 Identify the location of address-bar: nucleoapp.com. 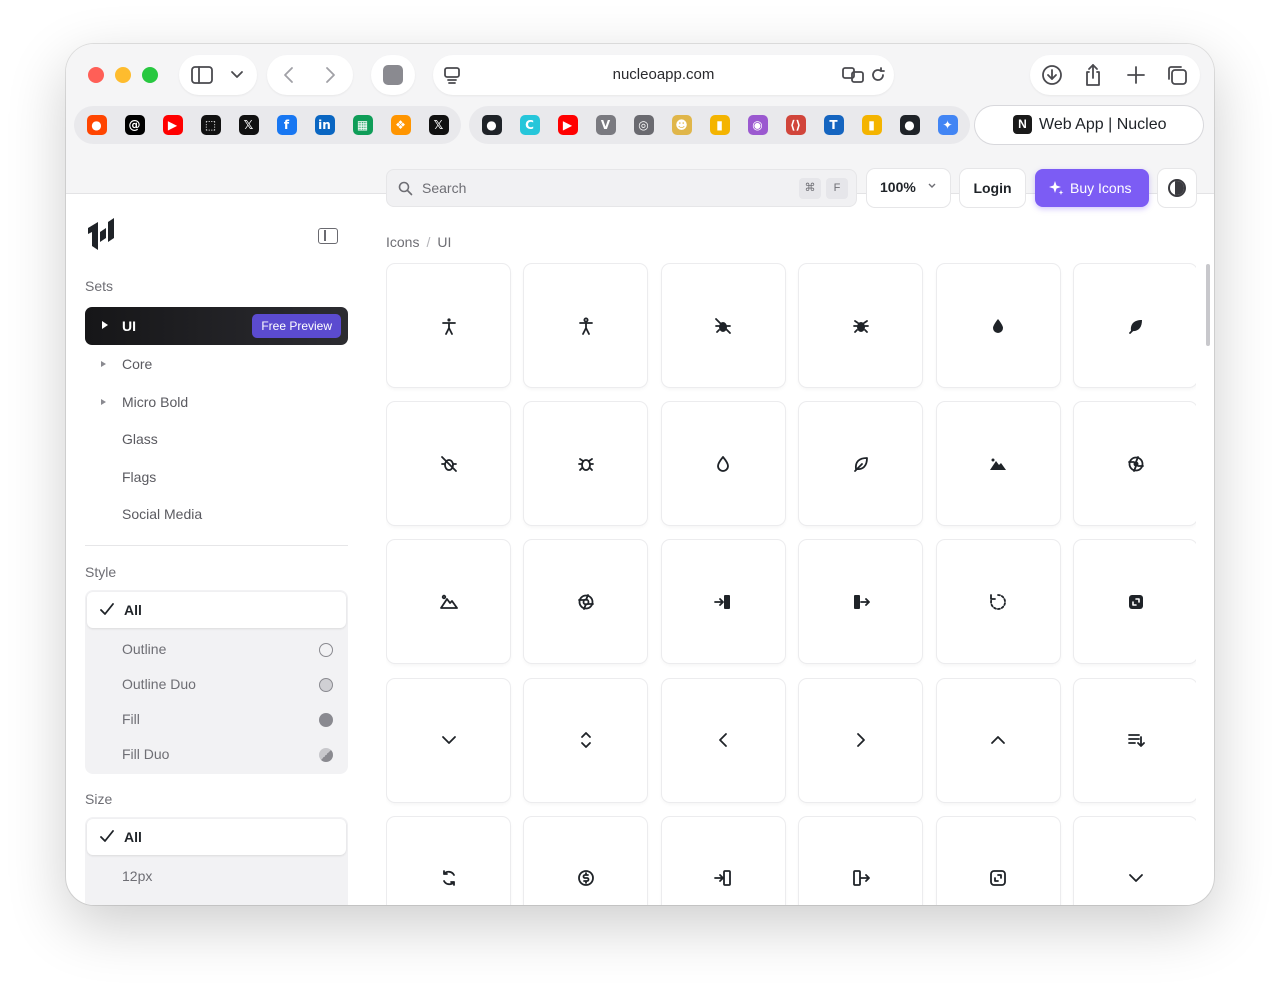
(663, 75).